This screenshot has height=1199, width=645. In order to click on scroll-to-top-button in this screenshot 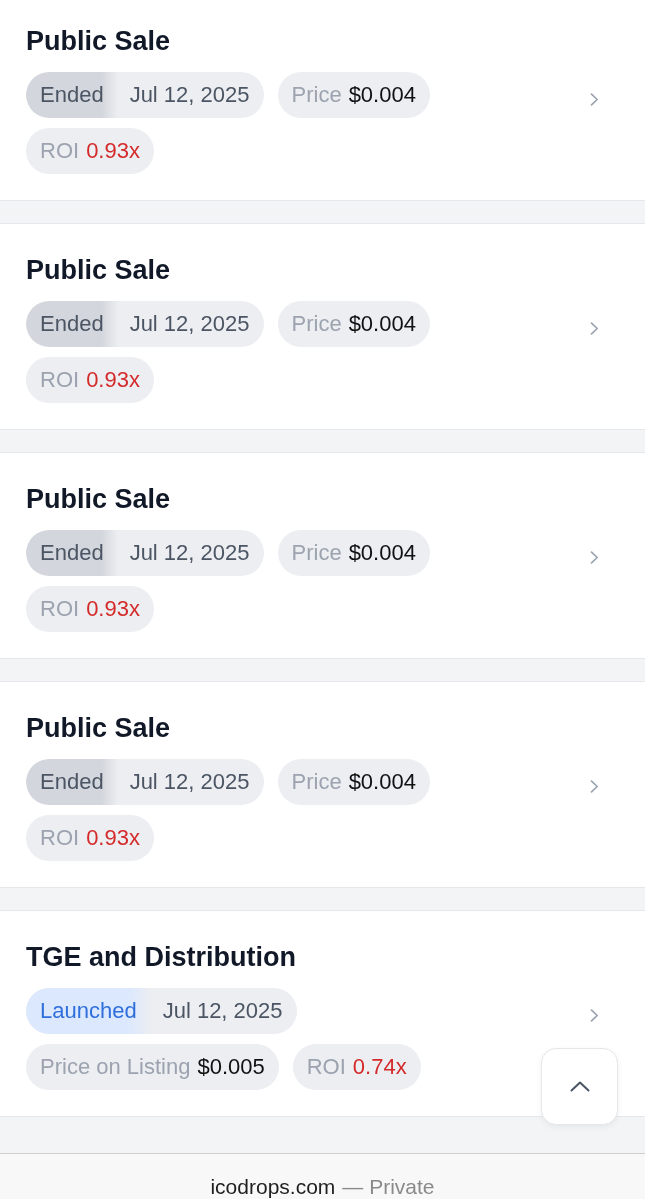, I will do `click(579, 1086)`.